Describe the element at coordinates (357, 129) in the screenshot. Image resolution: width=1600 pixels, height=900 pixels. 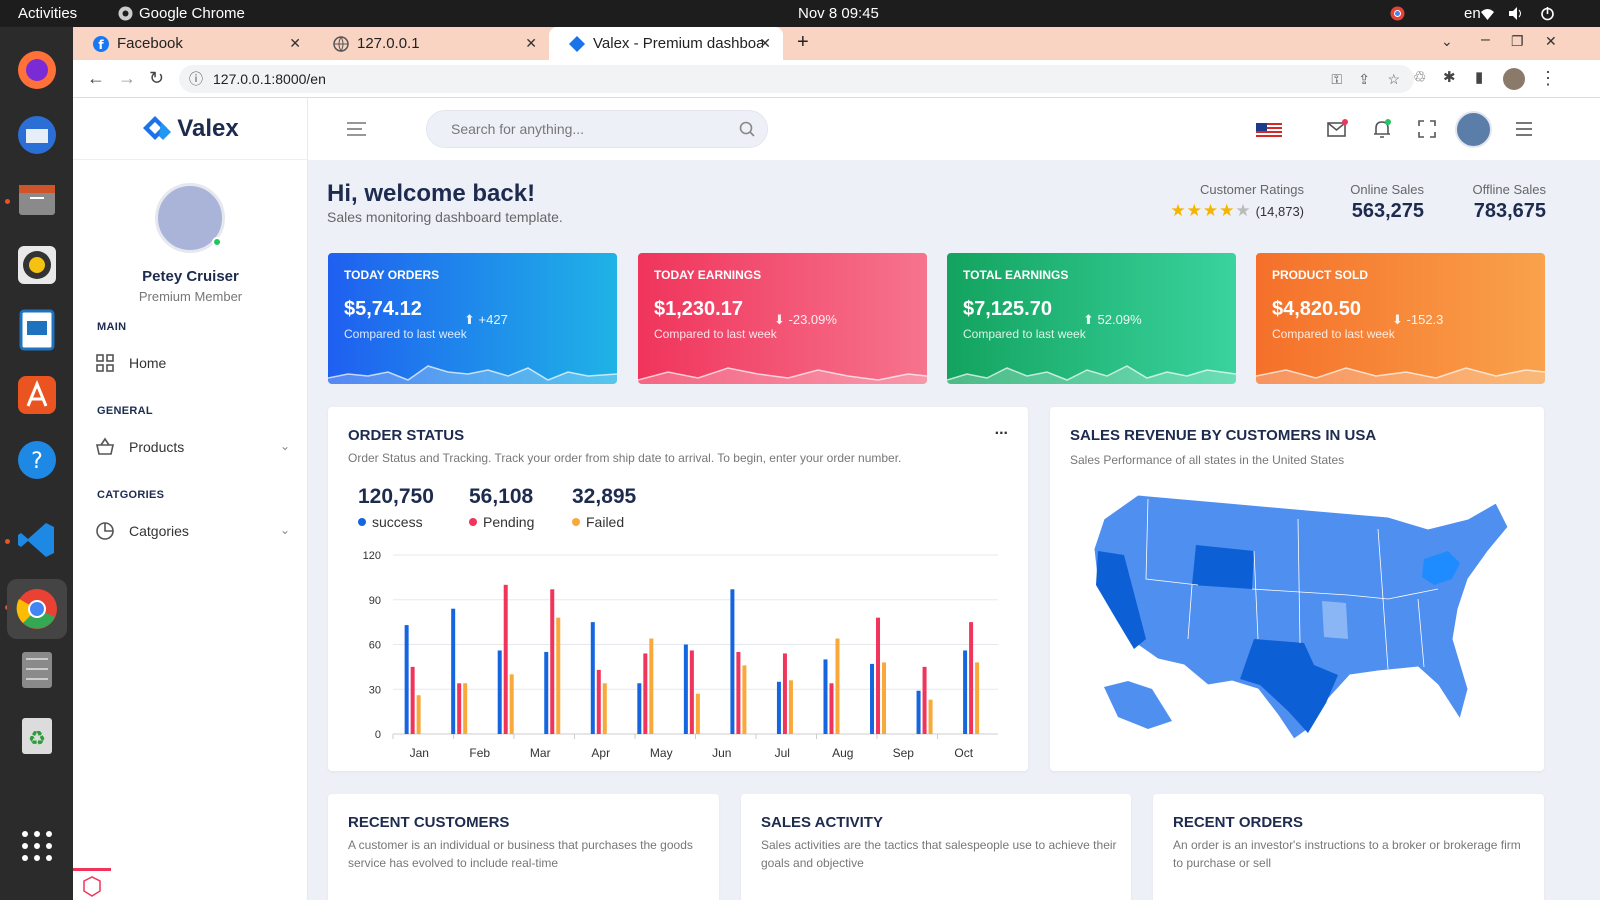
I see `sidebar-toggle-icon` at that location.